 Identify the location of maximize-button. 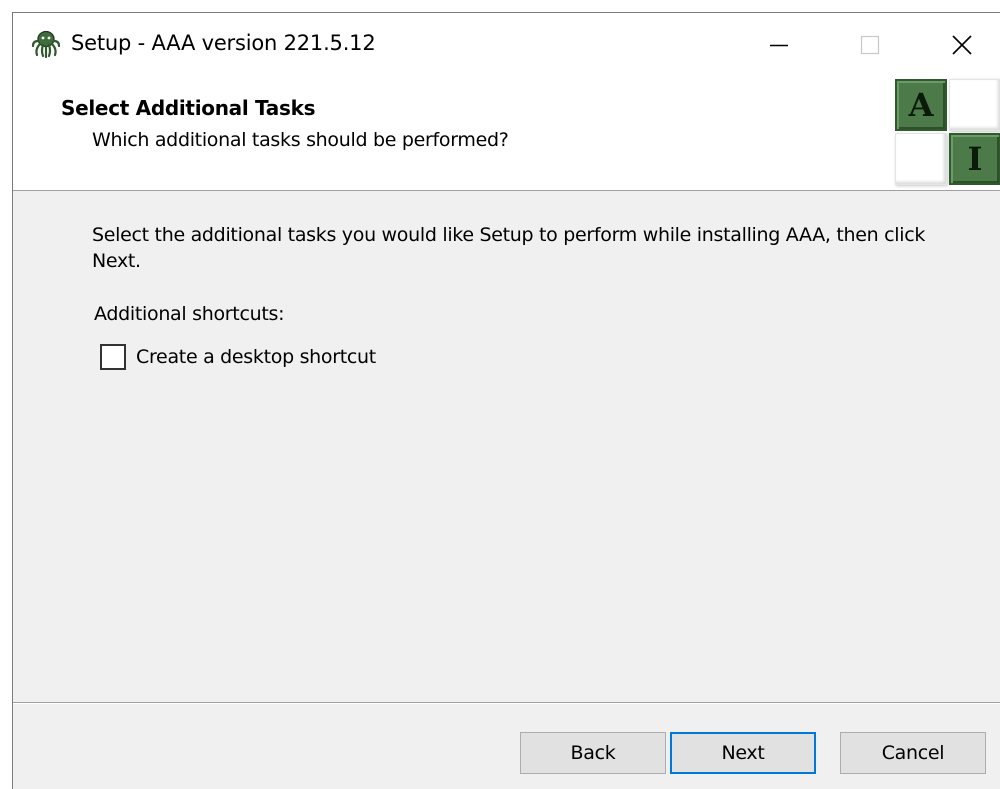
(870, 45).